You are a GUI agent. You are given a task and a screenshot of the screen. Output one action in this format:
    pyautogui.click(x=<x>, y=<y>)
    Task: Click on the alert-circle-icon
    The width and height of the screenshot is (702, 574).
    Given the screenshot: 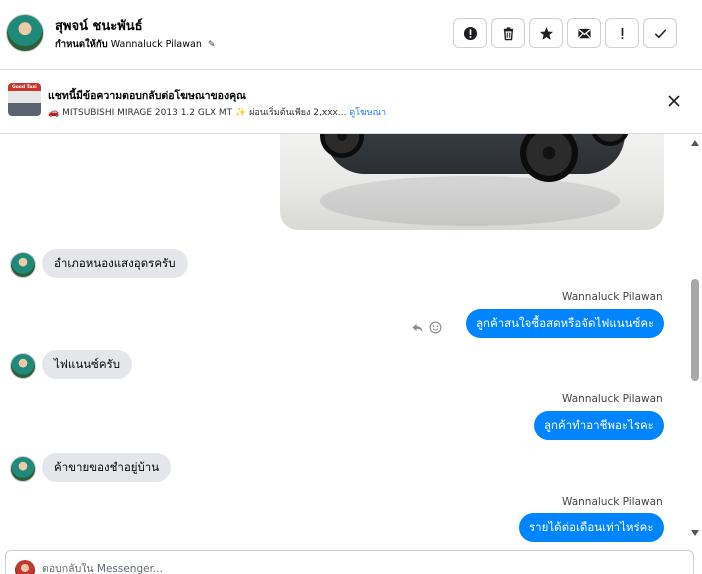 What is the action you would take?
    pyautogui.click(x=470, y=33)
    